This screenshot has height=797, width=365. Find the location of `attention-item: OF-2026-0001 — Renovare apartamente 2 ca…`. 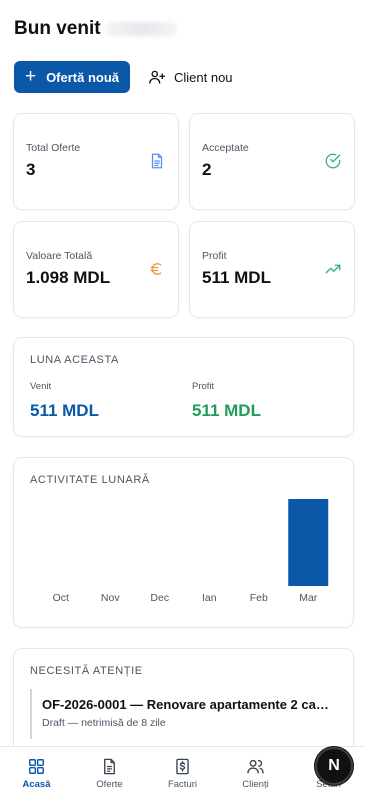

attention-item: OF-2026-0001 — Renovare apartamente 2 ca… is located at coordinates (185, 714).